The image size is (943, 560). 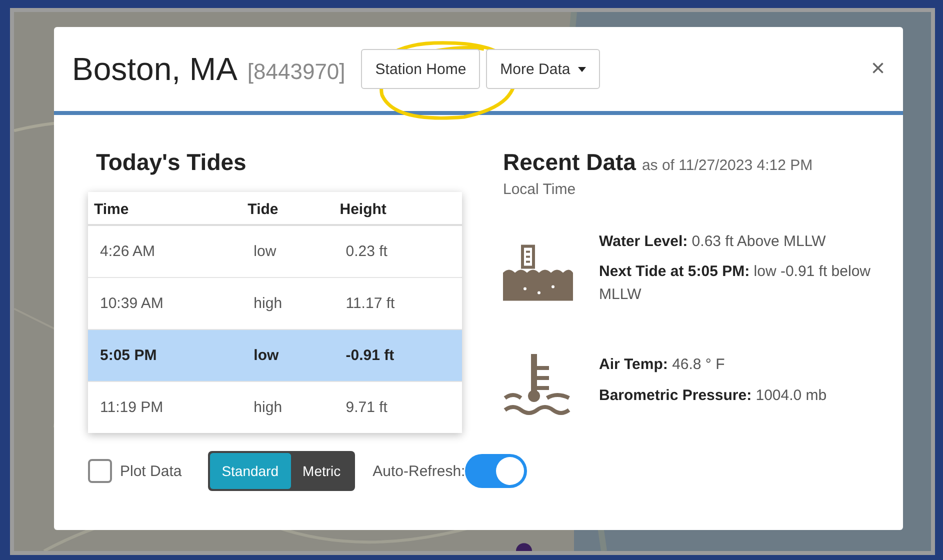 What do you see at coordinates (662, 365) in the screenshot?
I see `reading-text: Air Temp: 46.8 ° F` at bounding box center [662, 365].